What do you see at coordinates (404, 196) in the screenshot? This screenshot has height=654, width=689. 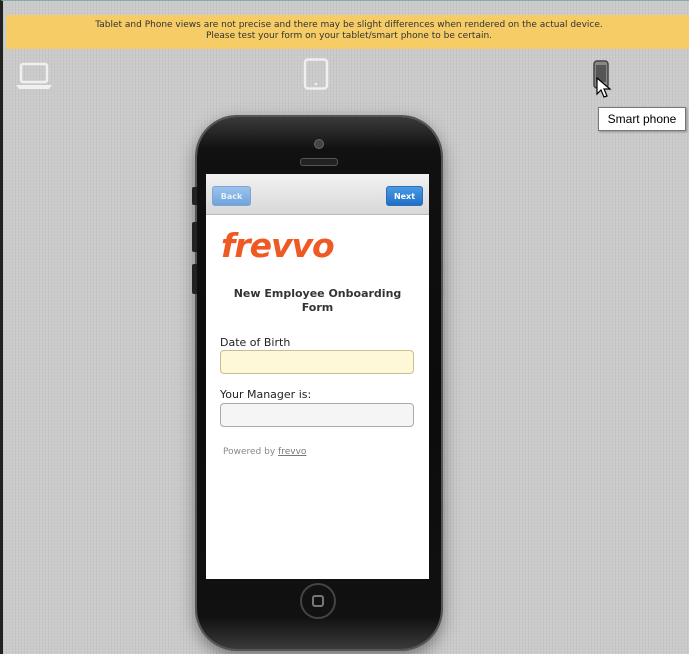 I see `next-button: Next` at bounding box center [404, 196].